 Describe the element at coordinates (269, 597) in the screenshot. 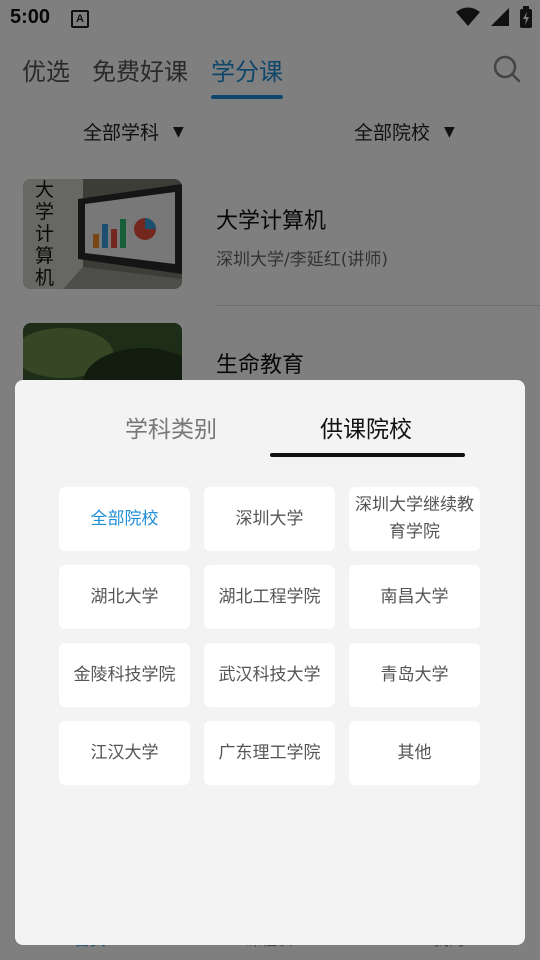

I see `school-option: 湖北工程学院` at that location.